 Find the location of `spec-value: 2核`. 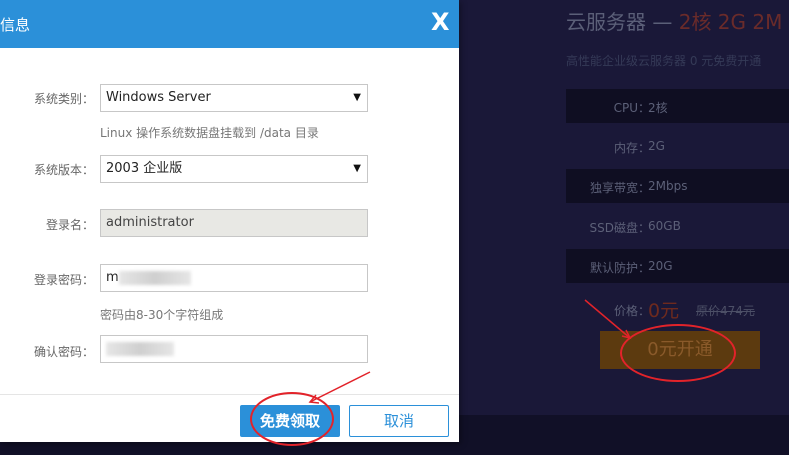

spec-value: 2核 is located at coordinates (658, 108).